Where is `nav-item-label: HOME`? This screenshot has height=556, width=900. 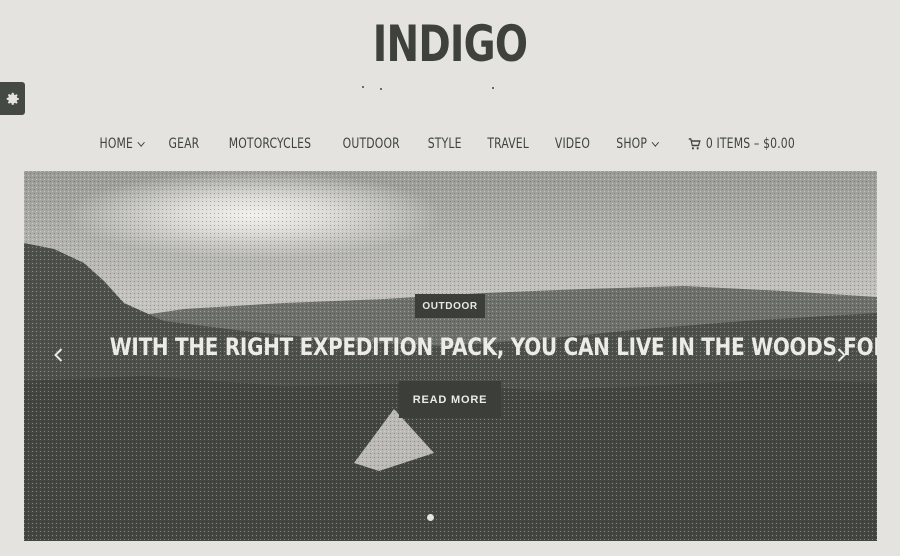
nav-item-label: HOME is located at coordinates (116, 144).